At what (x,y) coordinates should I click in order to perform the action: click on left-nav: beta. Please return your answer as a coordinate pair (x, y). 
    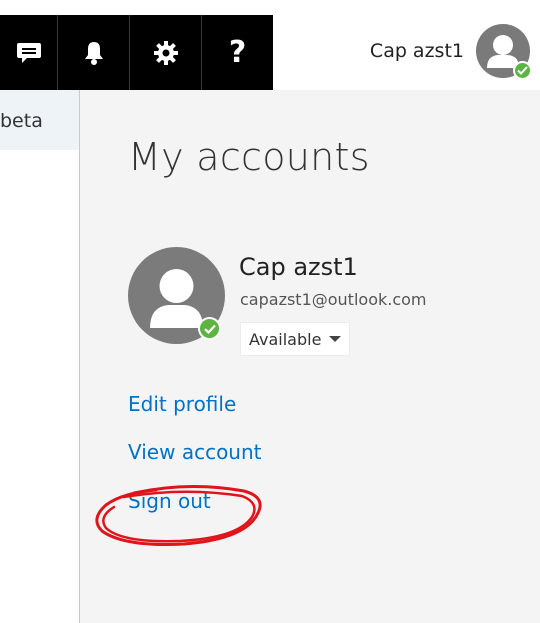
    Looking at the image, I should click on (40, 356).